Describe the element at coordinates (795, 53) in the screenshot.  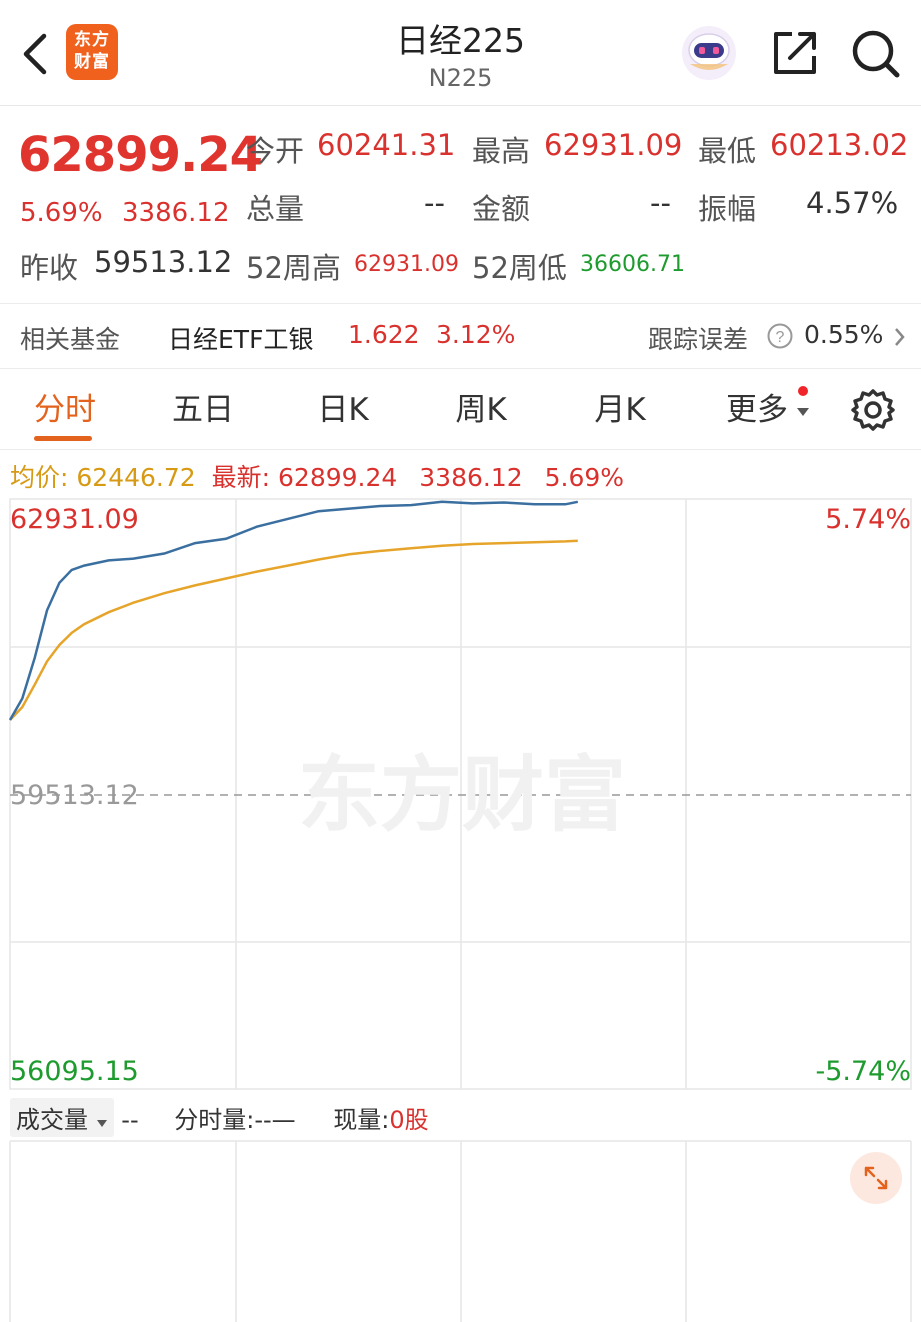
I see `share-icon` at that location.